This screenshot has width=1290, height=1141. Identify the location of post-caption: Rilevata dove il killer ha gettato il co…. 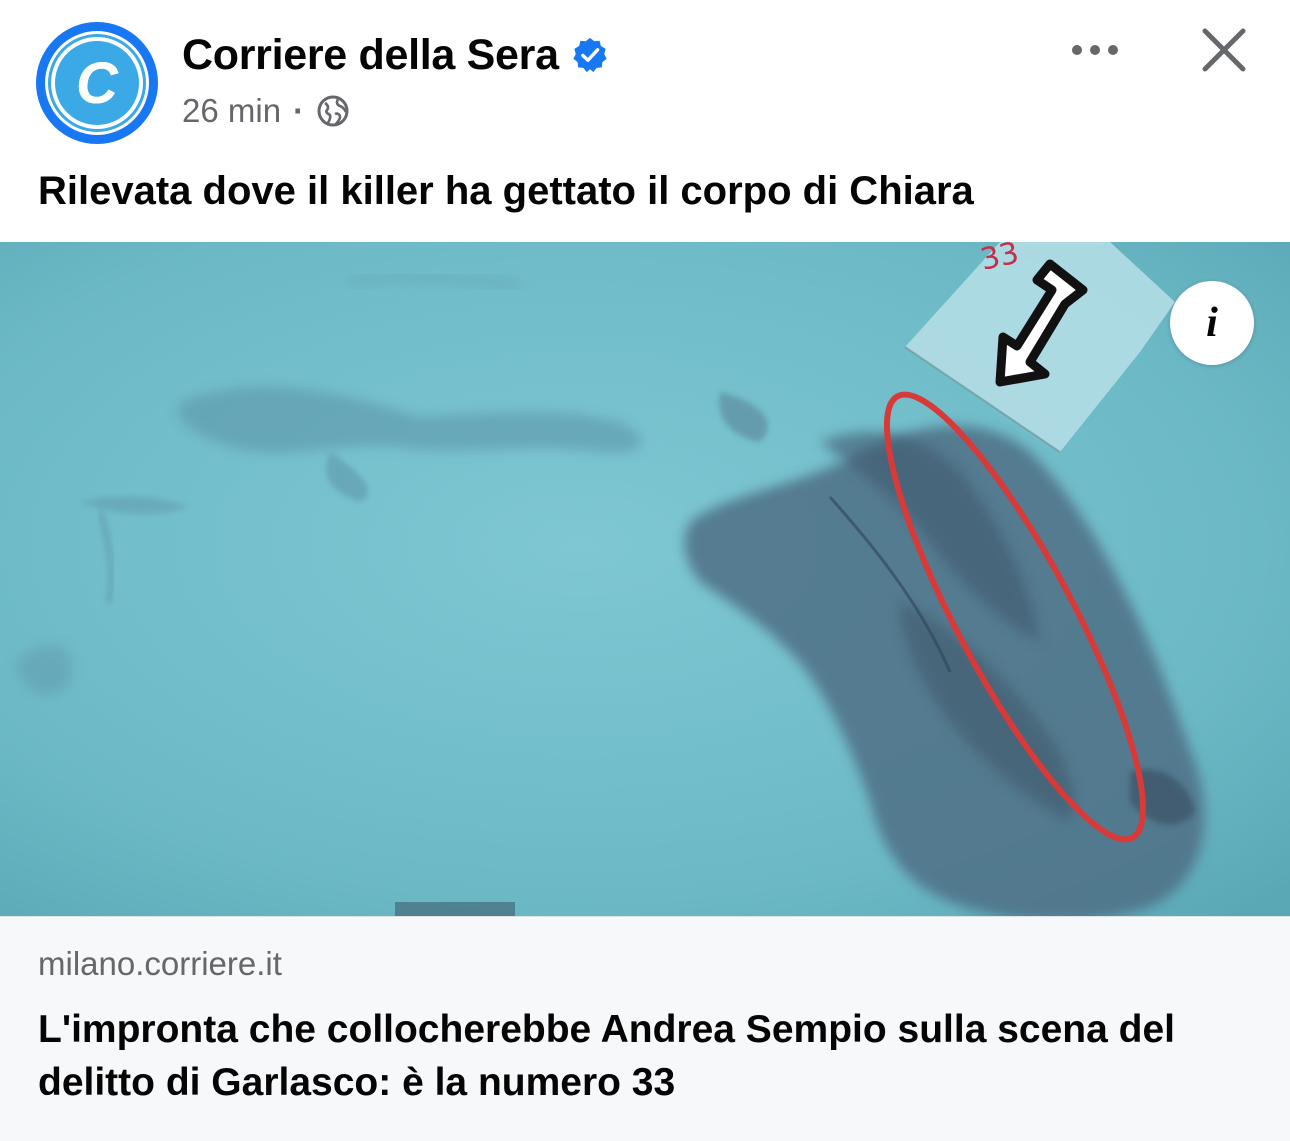
(506, 191).